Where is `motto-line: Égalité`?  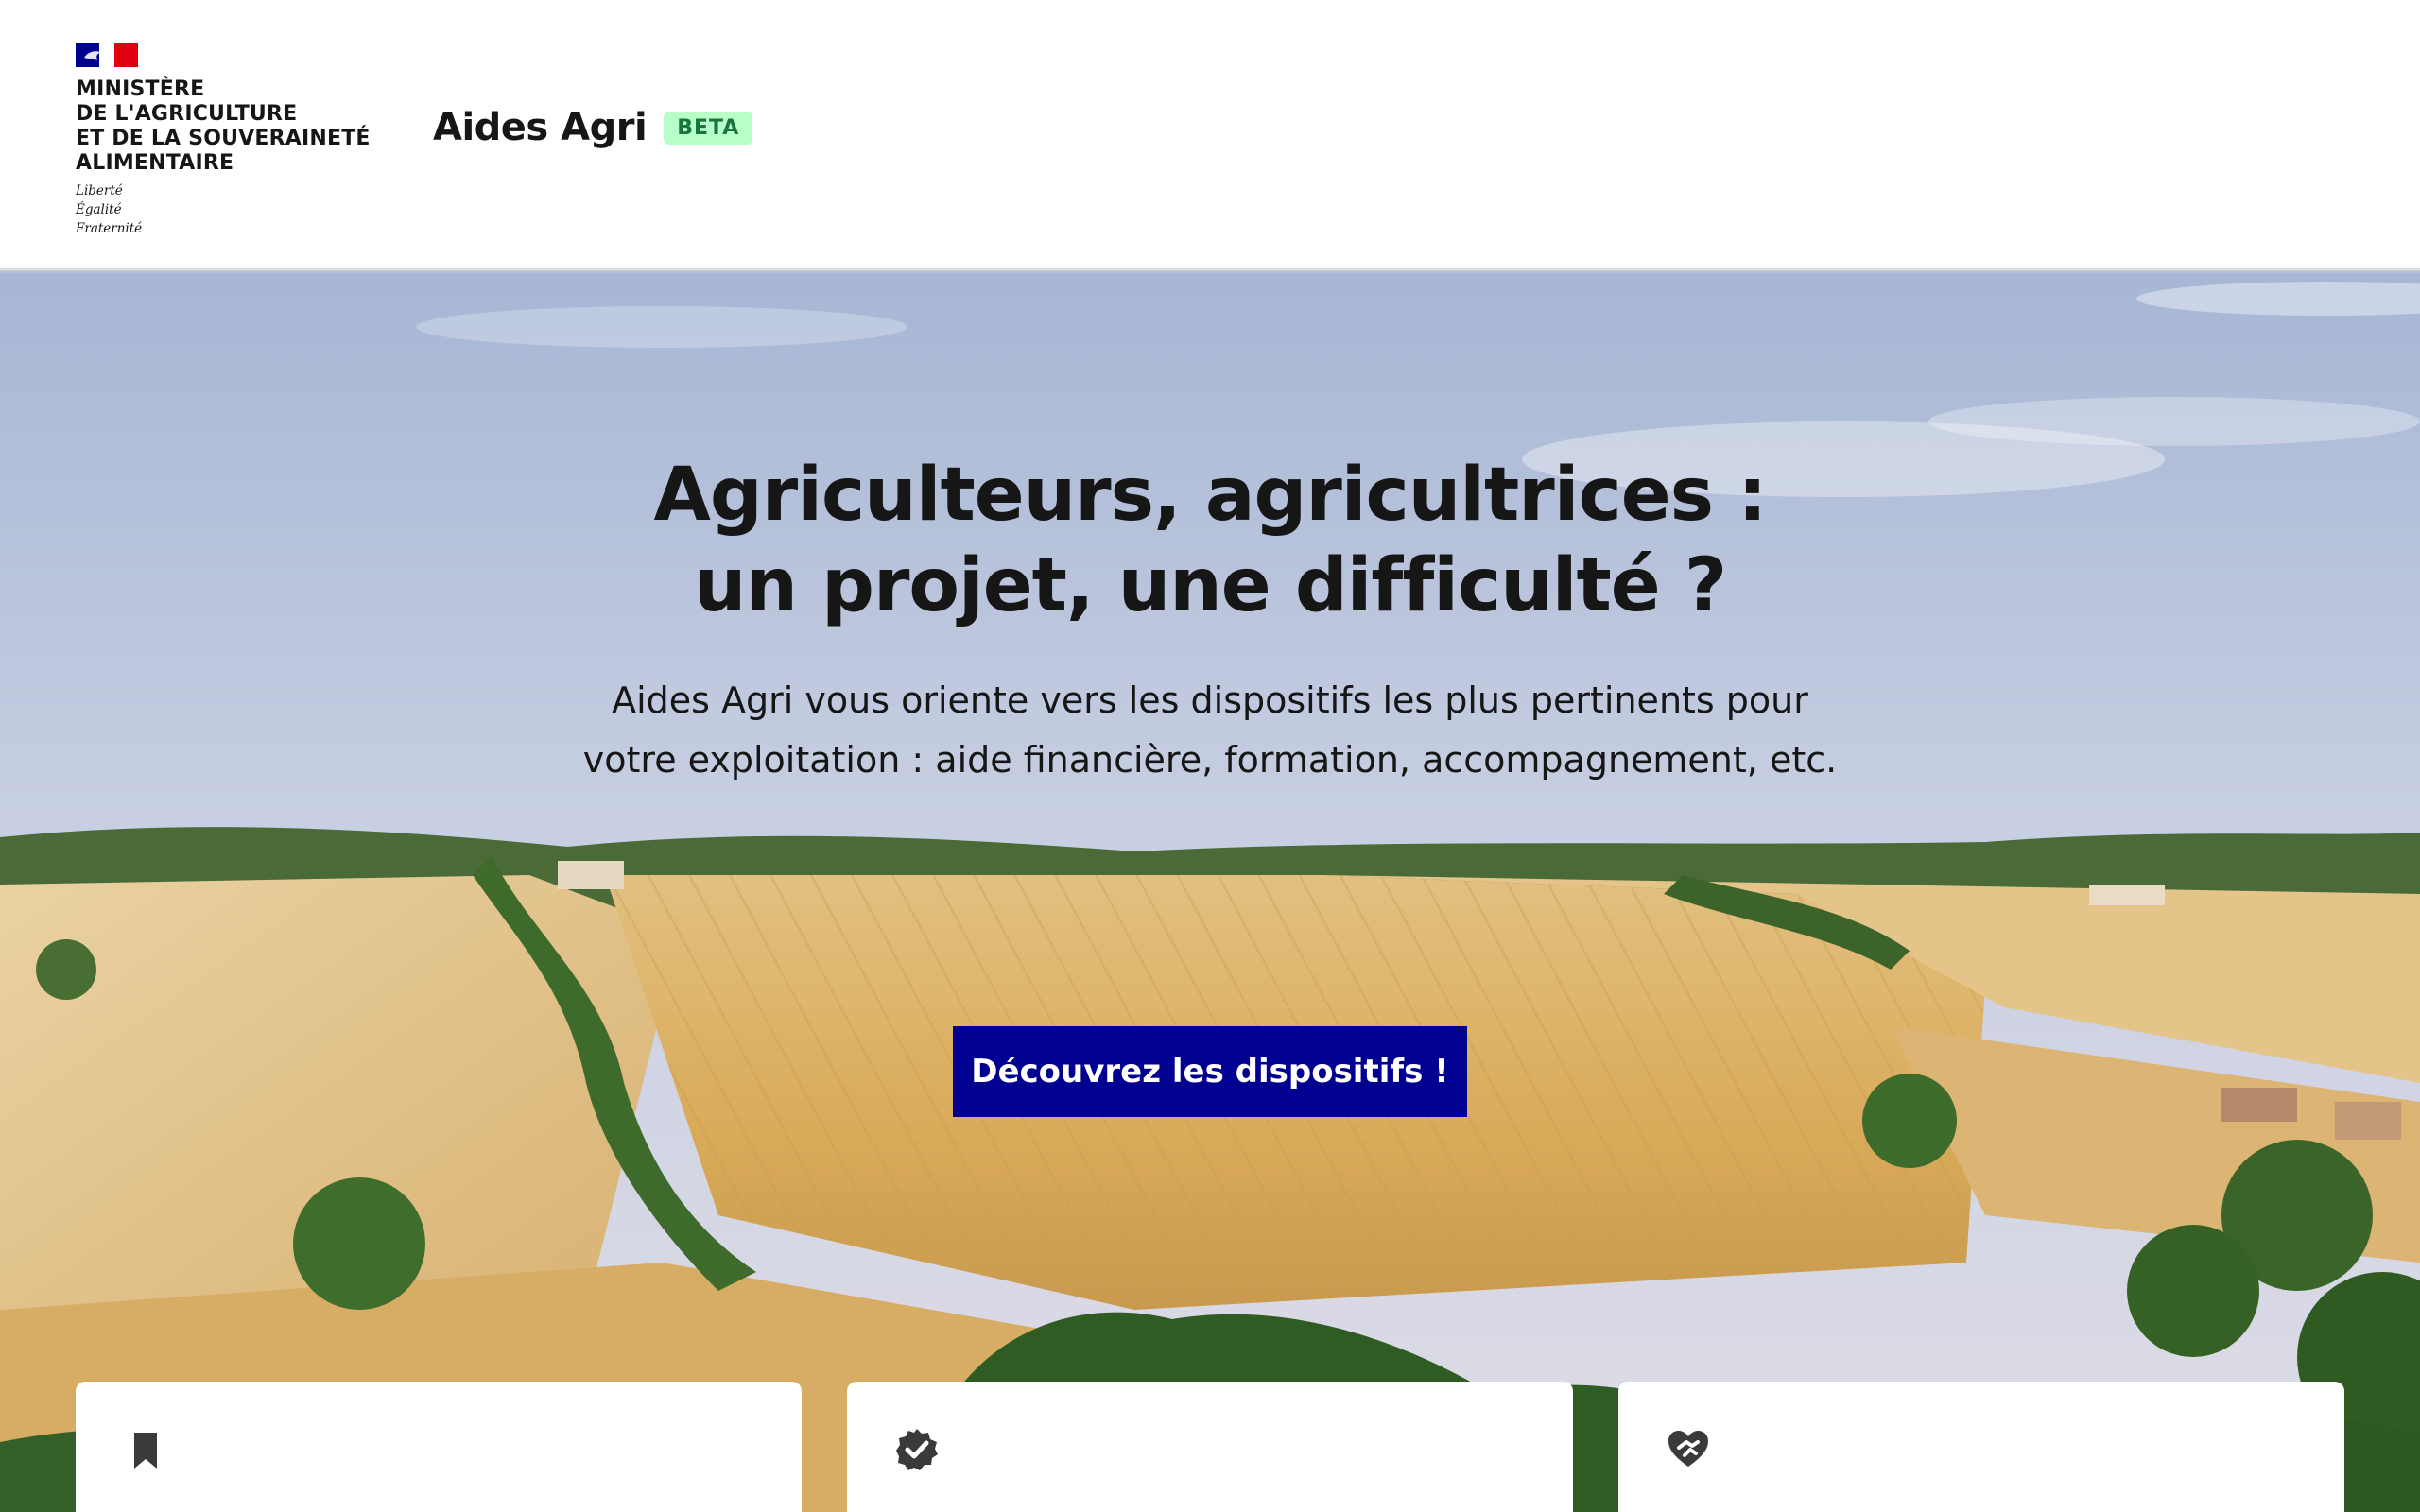 motto-line: Égalité is located at coordinates (99, 209).